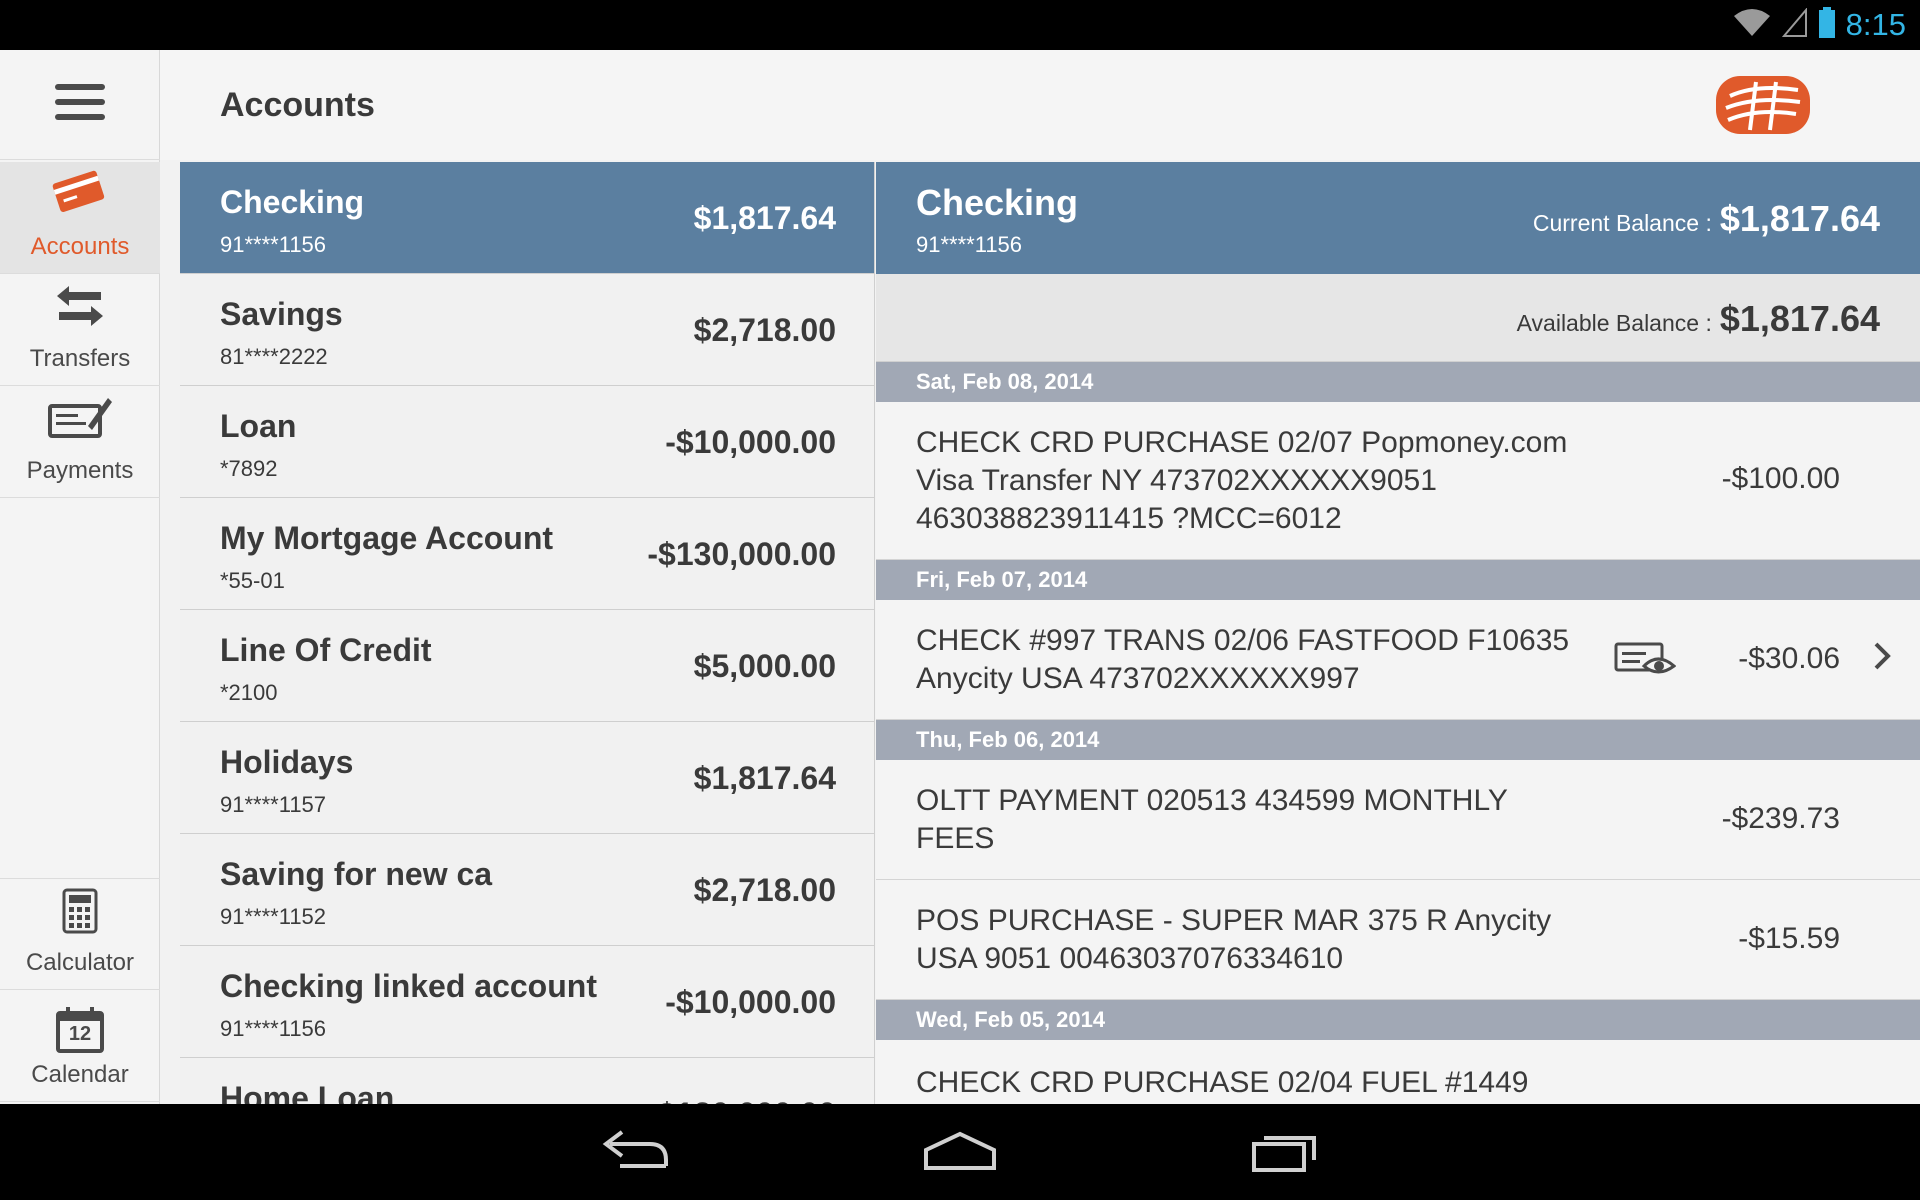 The height and width of the screenshot is (1200, 1920). I want to click on account-row: Loan *7892 -$10,000.00, so click(527, 442).